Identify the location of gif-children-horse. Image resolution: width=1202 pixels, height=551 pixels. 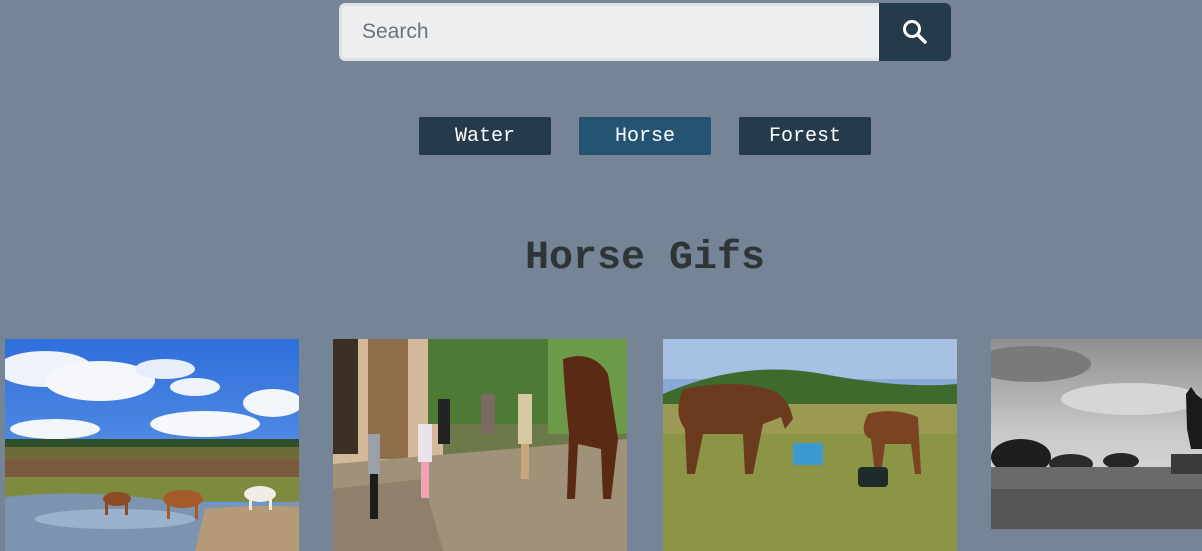
(480, 445).